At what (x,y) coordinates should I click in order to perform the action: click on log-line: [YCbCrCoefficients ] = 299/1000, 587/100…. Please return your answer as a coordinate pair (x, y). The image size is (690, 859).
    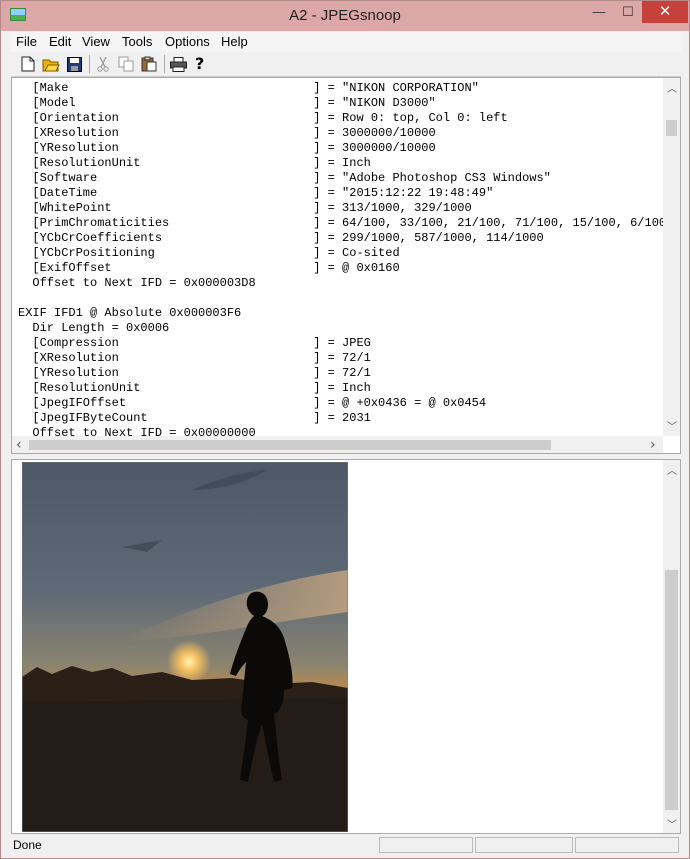
    Looking at the image, I should click on (281, 238).